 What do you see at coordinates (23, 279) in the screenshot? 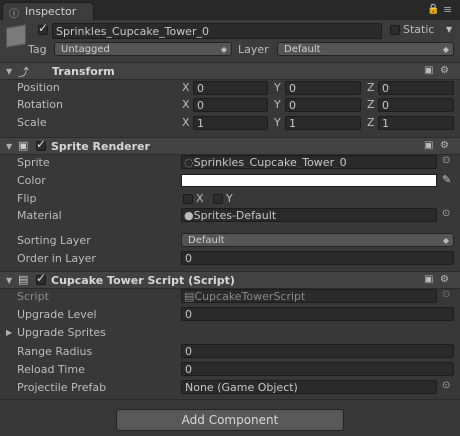
I see `script-icon: ▤` at bounding box center [23, 279].